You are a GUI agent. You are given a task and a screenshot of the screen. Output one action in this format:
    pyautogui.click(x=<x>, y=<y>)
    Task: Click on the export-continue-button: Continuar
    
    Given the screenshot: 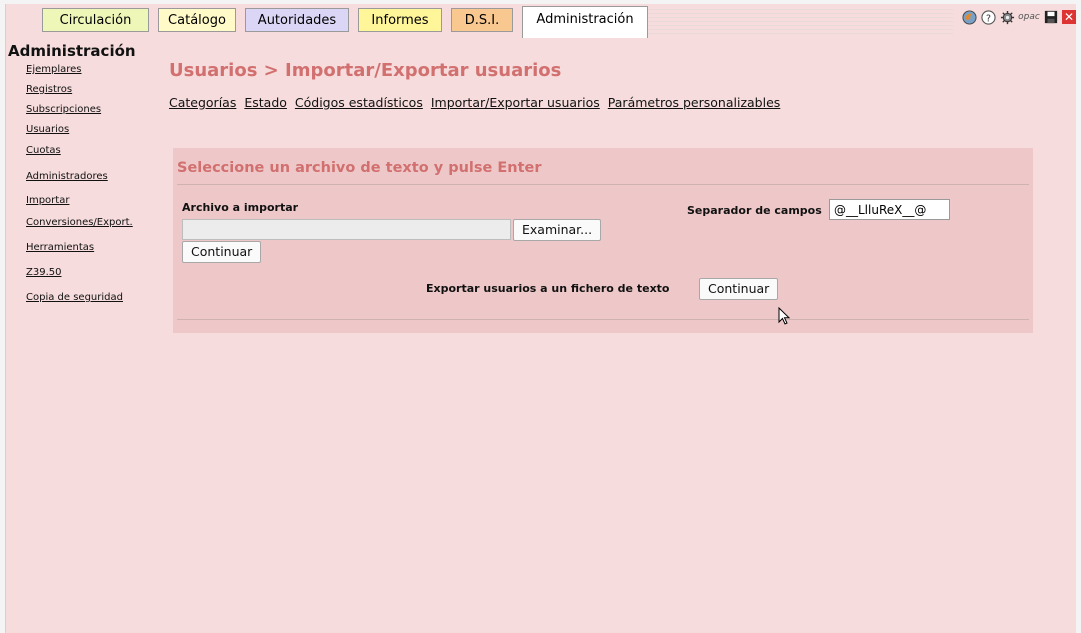 What is the action you would take?
    pyautogui.click(x=739, y=289)
    